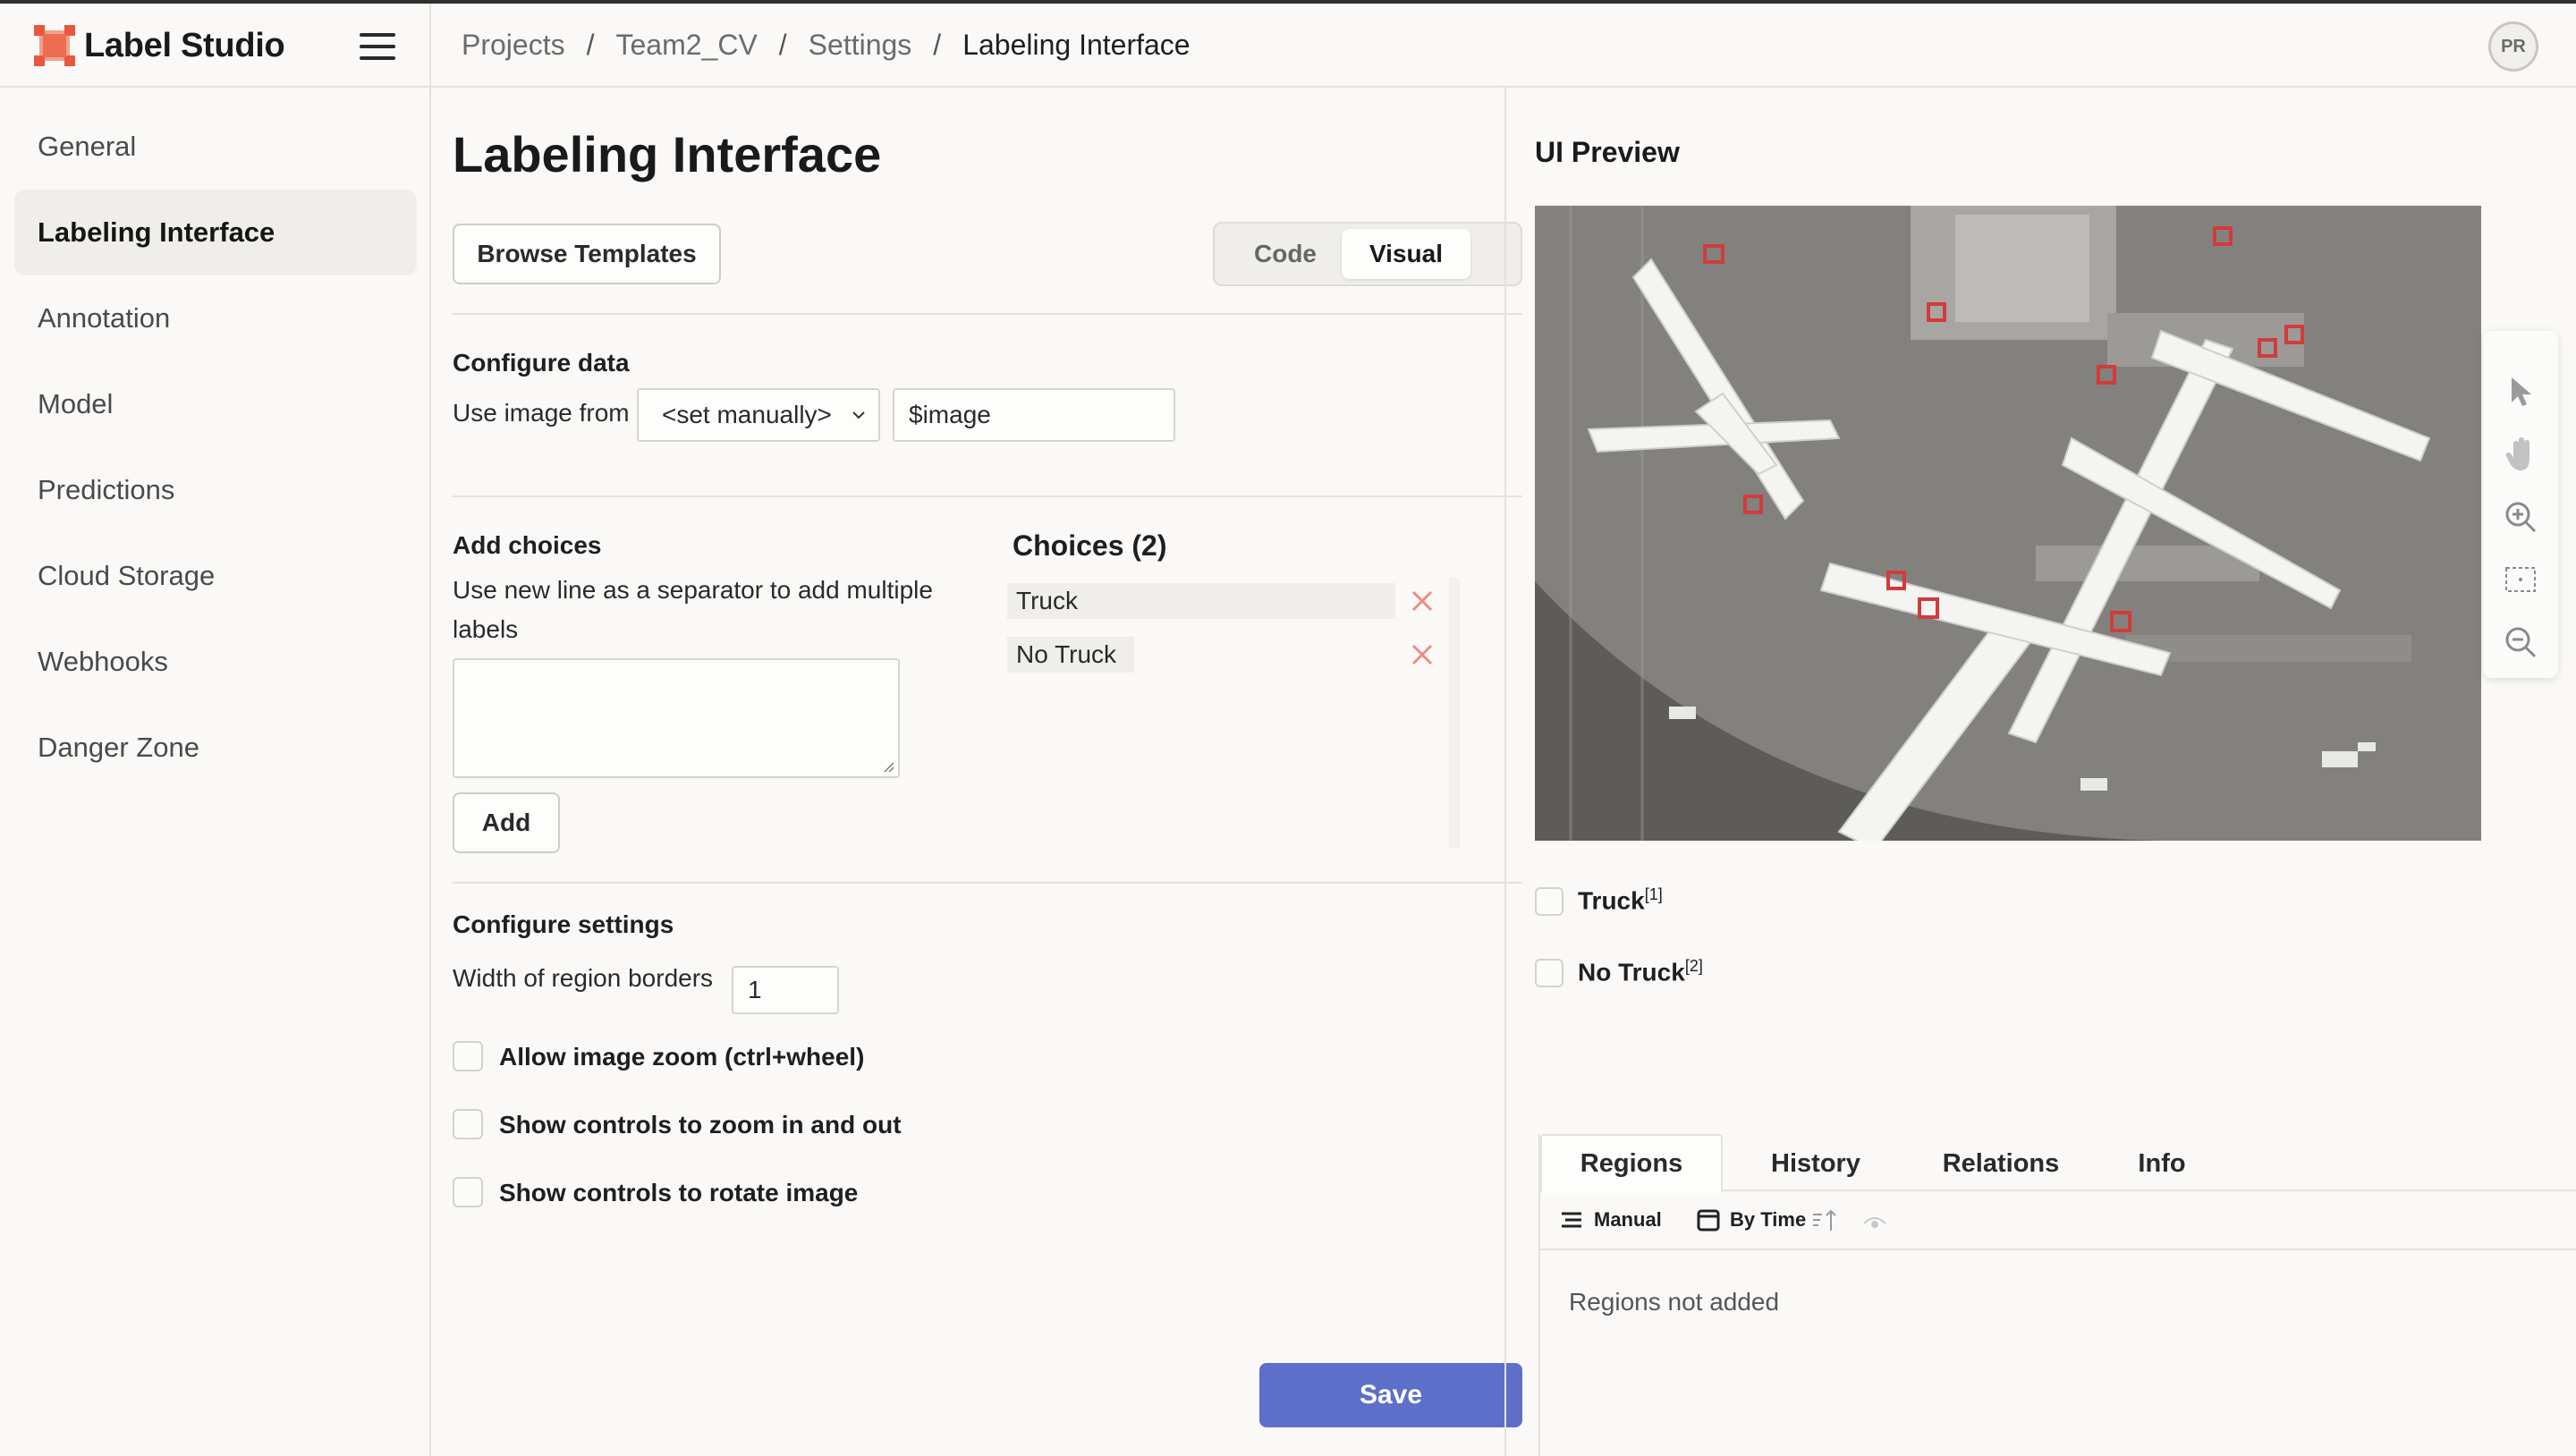  What do you see at coordinates (1076, 45) in the screenshot?
I see `breadcrumb-current: Labeling Interface` at bounding box center [1076, 45].